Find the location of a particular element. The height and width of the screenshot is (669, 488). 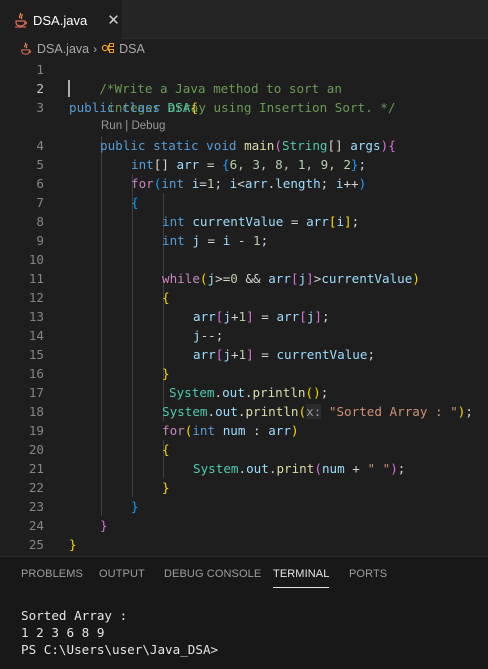

line-number: 5 is located at coordinates (40, 164).